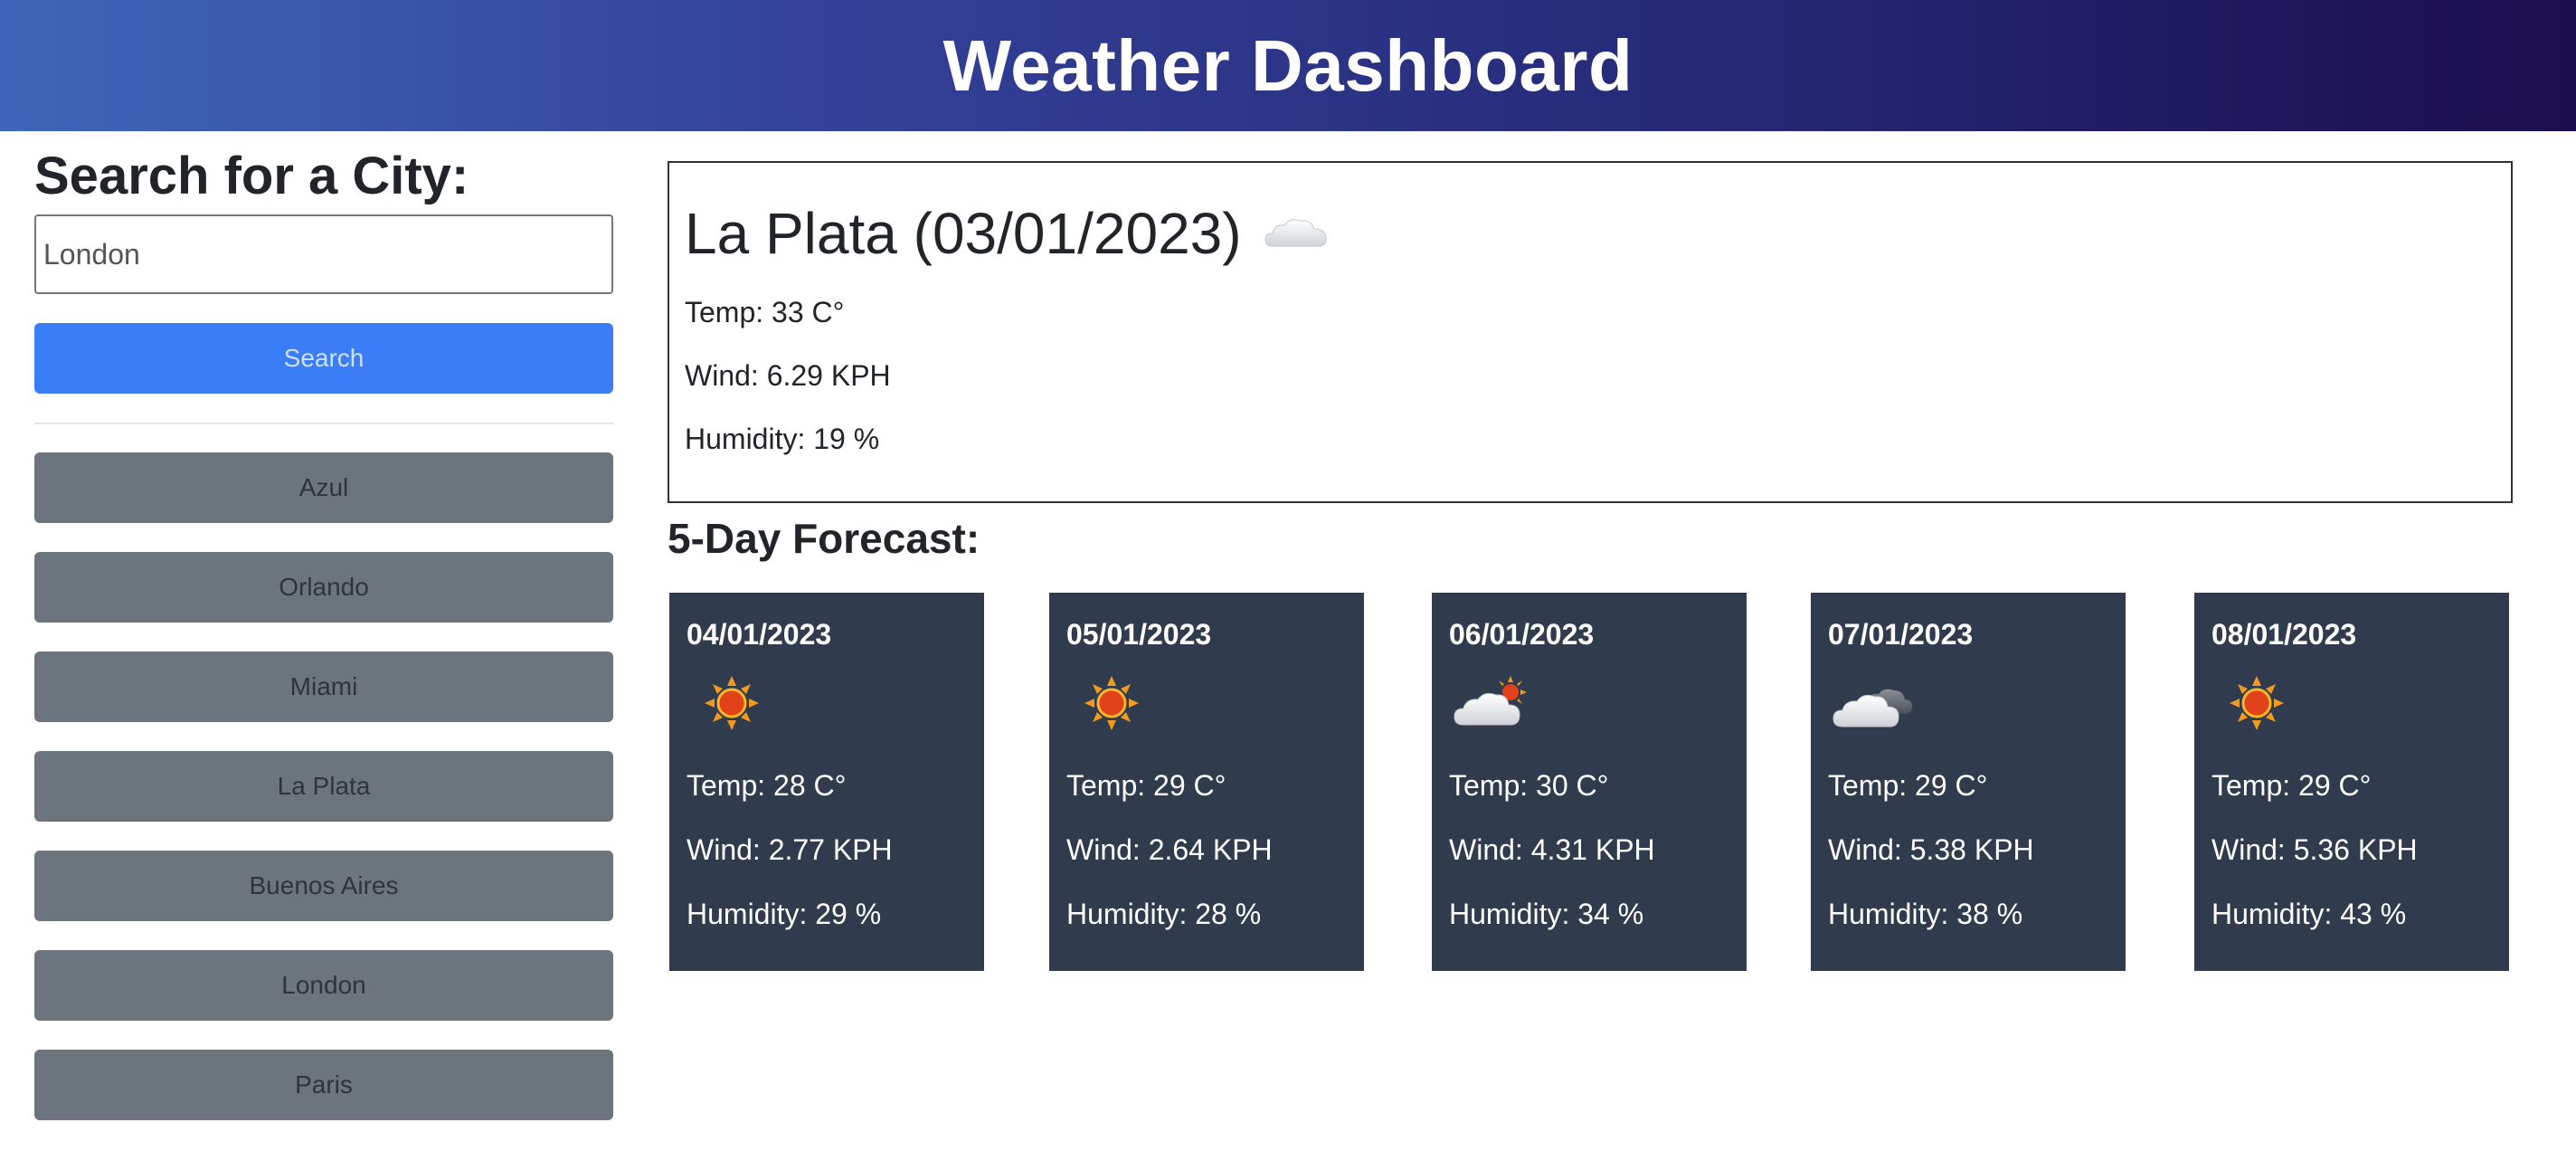  What do you see at coordinates (790, 849) in the screenshot?
I see `forecast-wind: Wind: 2.77 KPH` at bounding box center [790, 849].